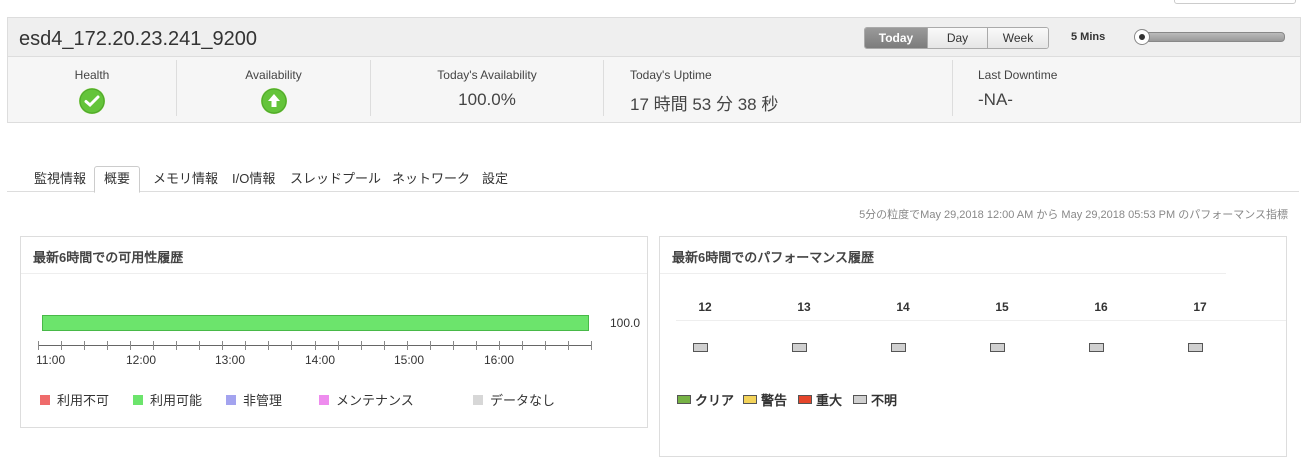 The width and height of the screenshot is (1316, 469). What do you see at coordinates (1018, 38) in the screenshot?
I see `range-week-button: Week` at bounding box center [1018, 38].